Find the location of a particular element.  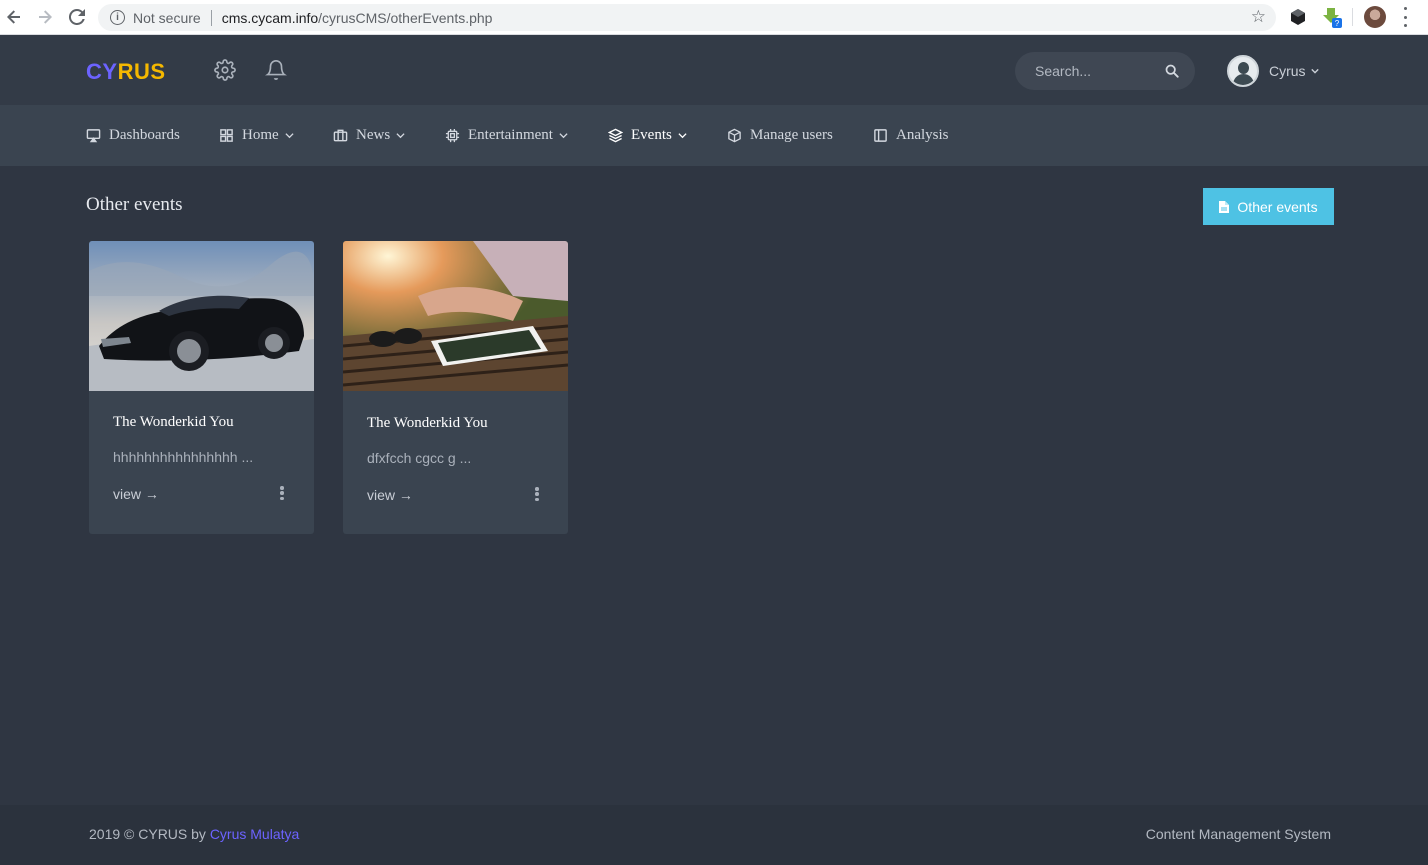

logo-part-2: RUS is located at coordinates (141, 71).